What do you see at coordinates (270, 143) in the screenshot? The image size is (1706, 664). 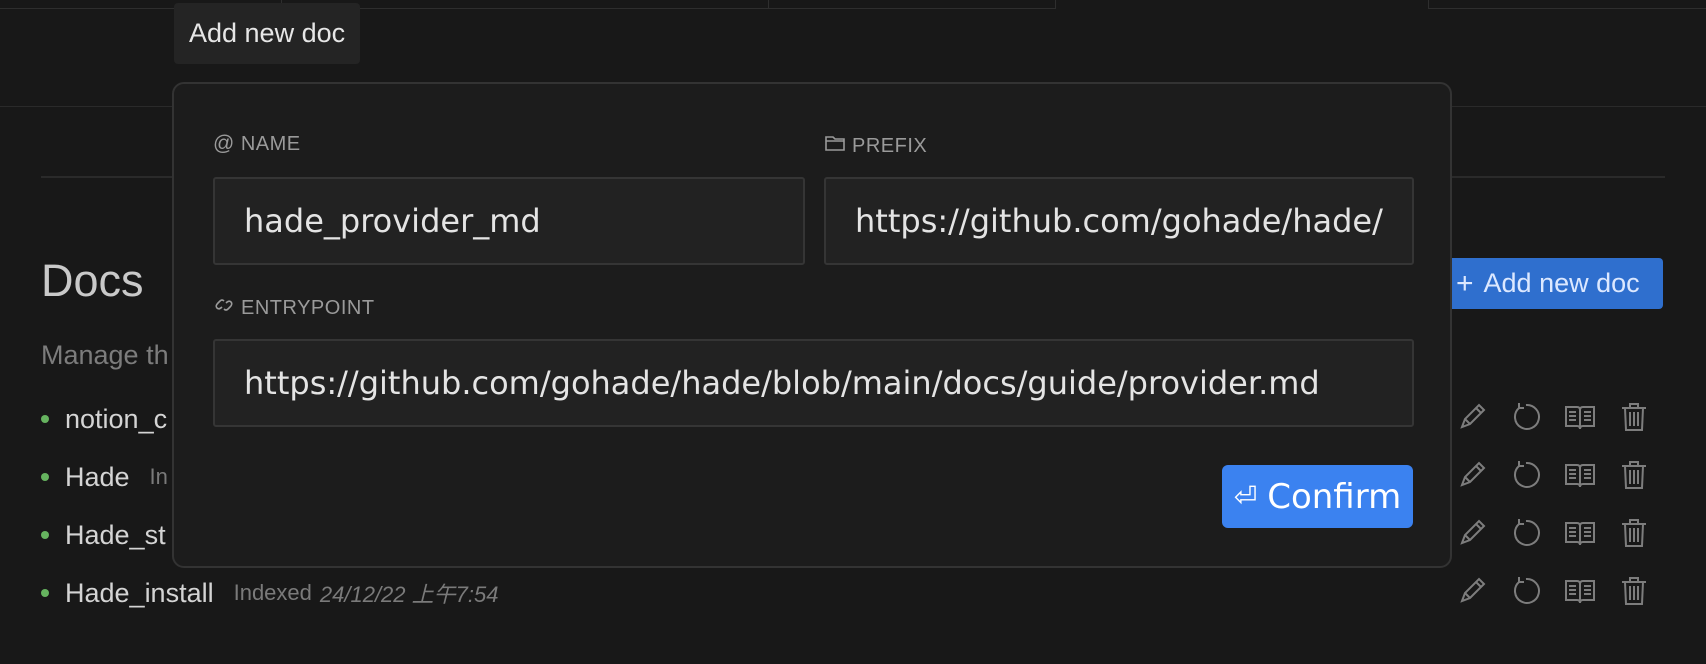 I see `name-label-text: NAME` at bounding box center [270, 143].